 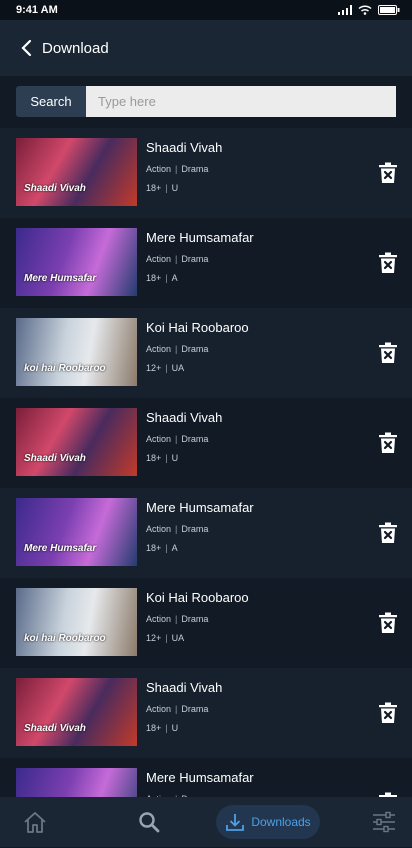 What do you see at coordinates (345, 10) in the screenshot?
I see `signal-icon` at bounding box center [345, 10].